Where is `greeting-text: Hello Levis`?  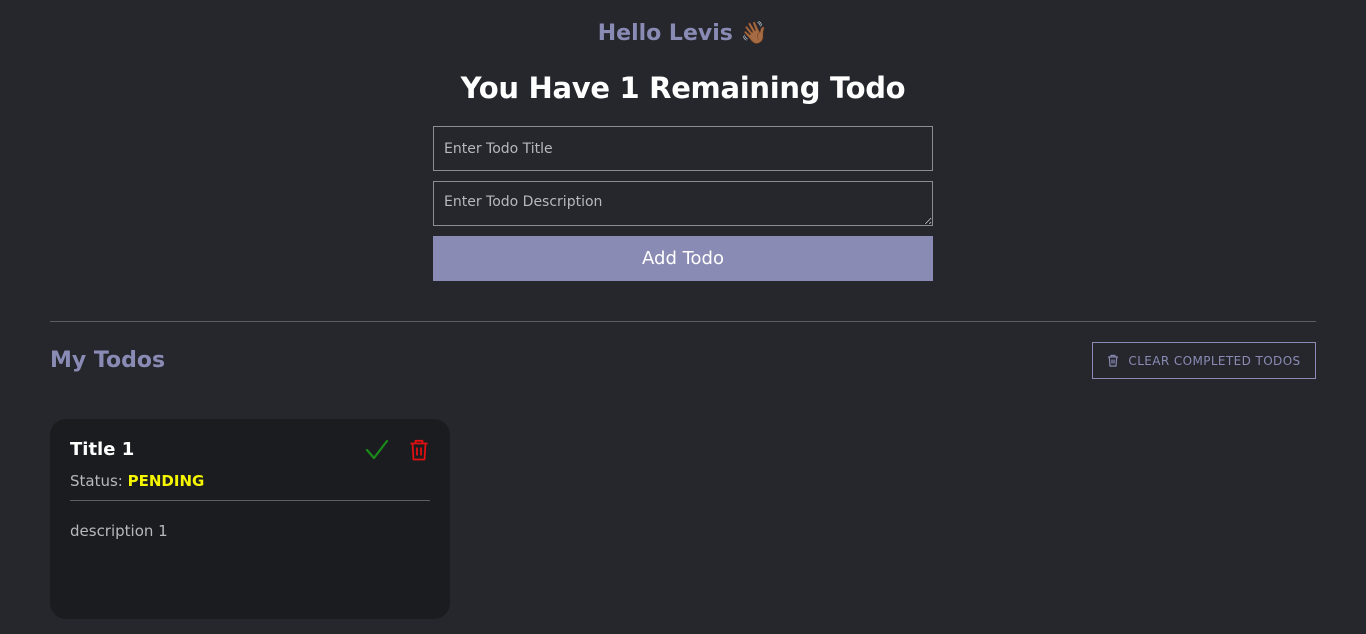
greeting-text: Hello Levis is located at coordinates (665, 33).